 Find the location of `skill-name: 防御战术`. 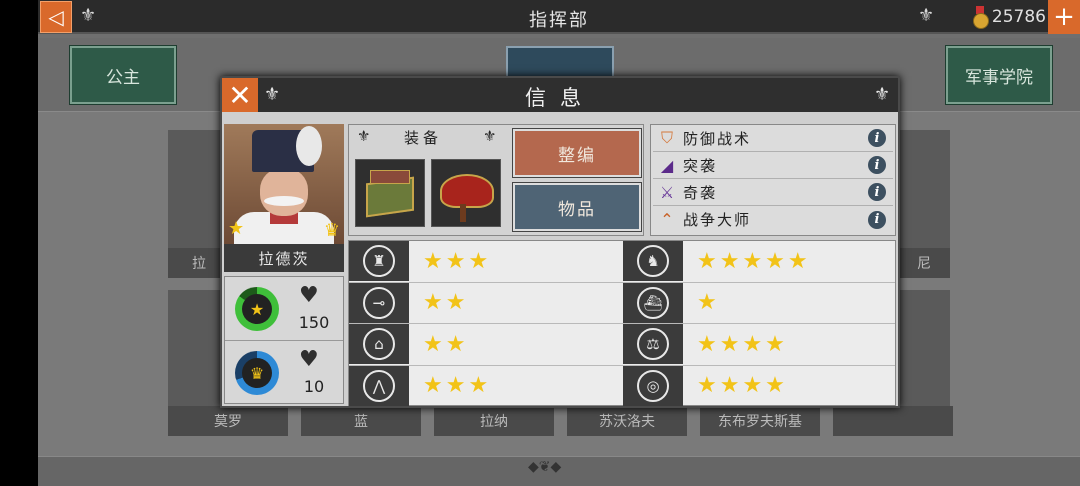

skill-name: 防御战术 is located at coordinates (717, 138).